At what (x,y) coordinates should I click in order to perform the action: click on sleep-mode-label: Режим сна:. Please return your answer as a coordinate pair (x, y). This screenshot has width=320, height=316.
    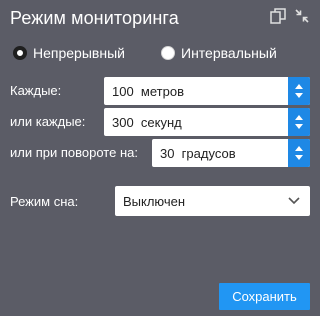
    Looking at the image, I should click on (44, 201).